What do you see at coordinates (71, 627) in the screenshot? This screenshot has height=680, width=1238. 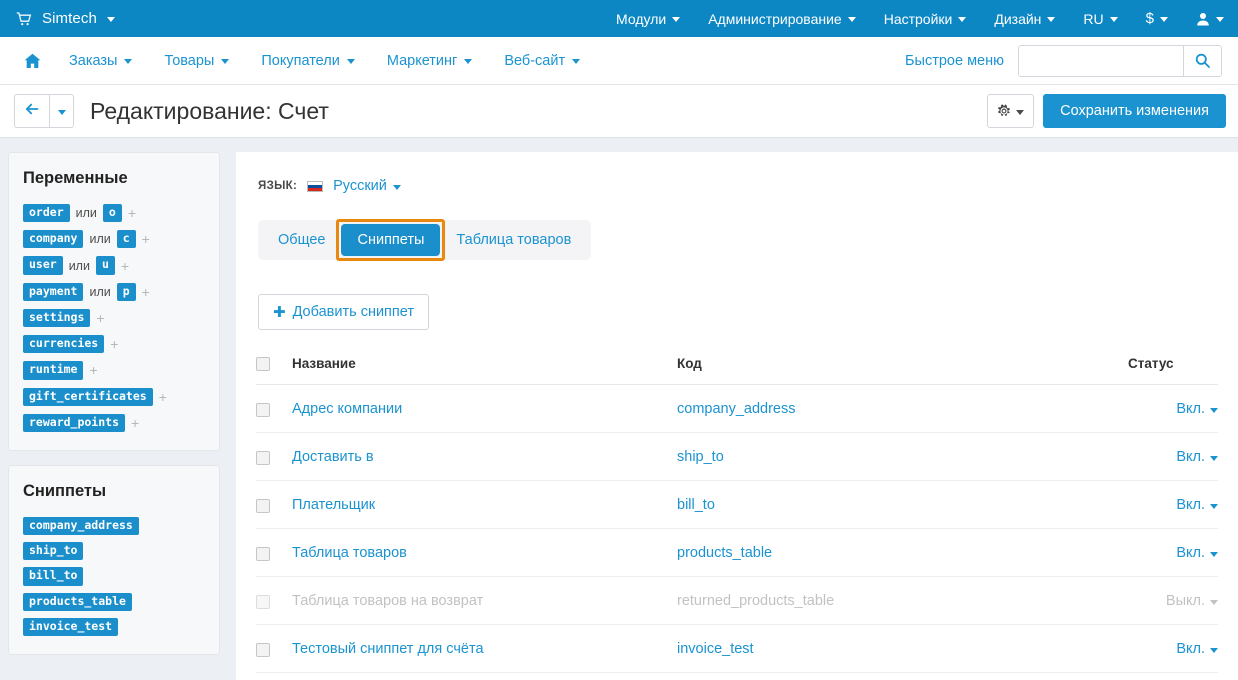 I see `snippet-tag: invoice_test` at bounding box center [71, 627].